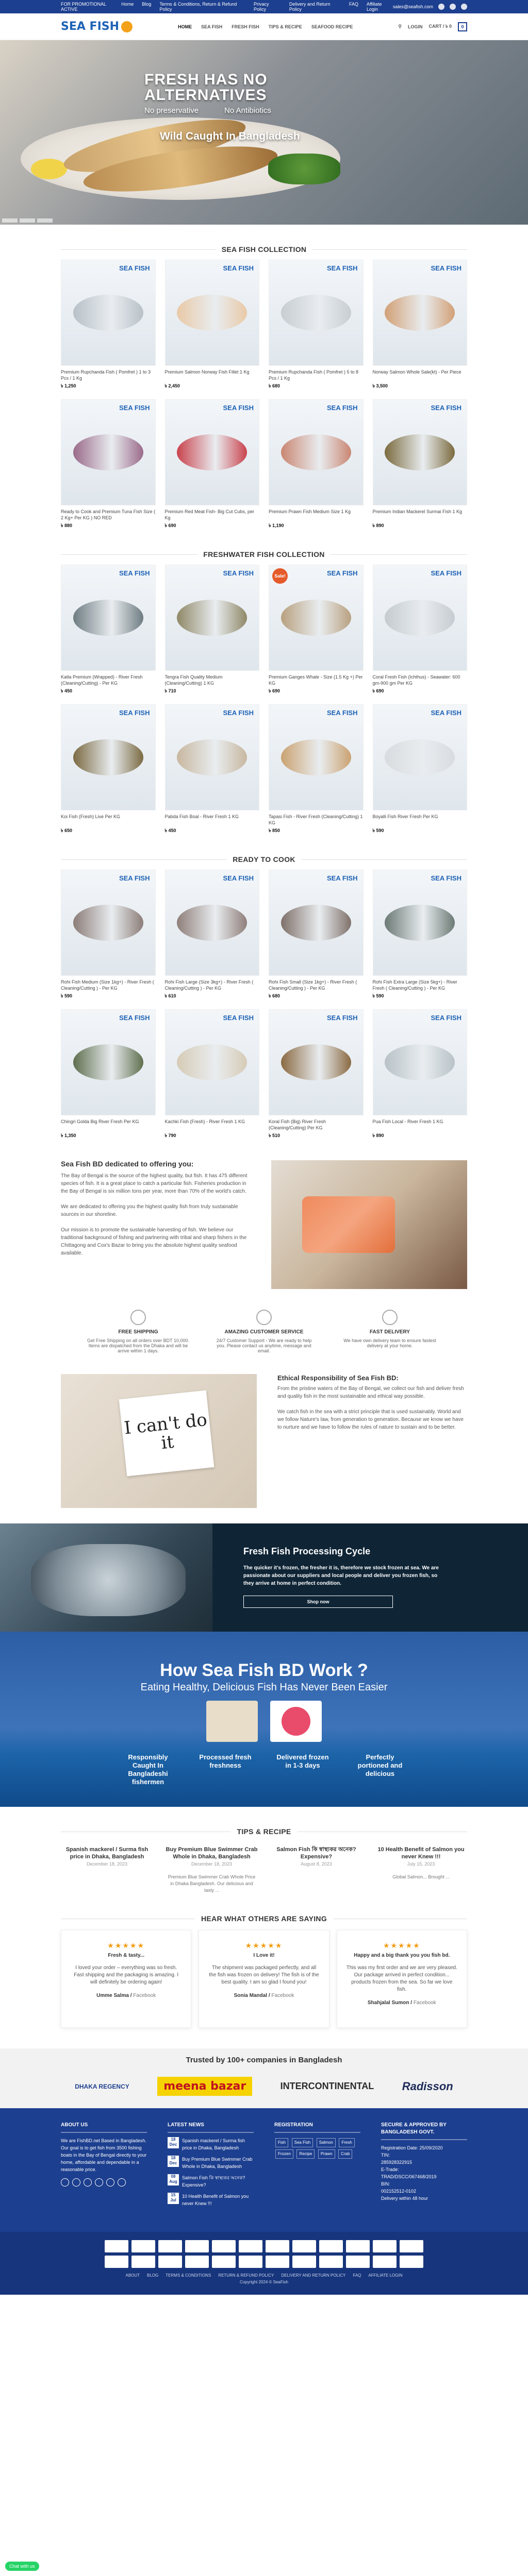  What do you see at coordinates (212, 820) in the screenshot?
I see `product-name: Pabda Fish Boal - River Fresh 1 KG` at bounding box center [212, 820].